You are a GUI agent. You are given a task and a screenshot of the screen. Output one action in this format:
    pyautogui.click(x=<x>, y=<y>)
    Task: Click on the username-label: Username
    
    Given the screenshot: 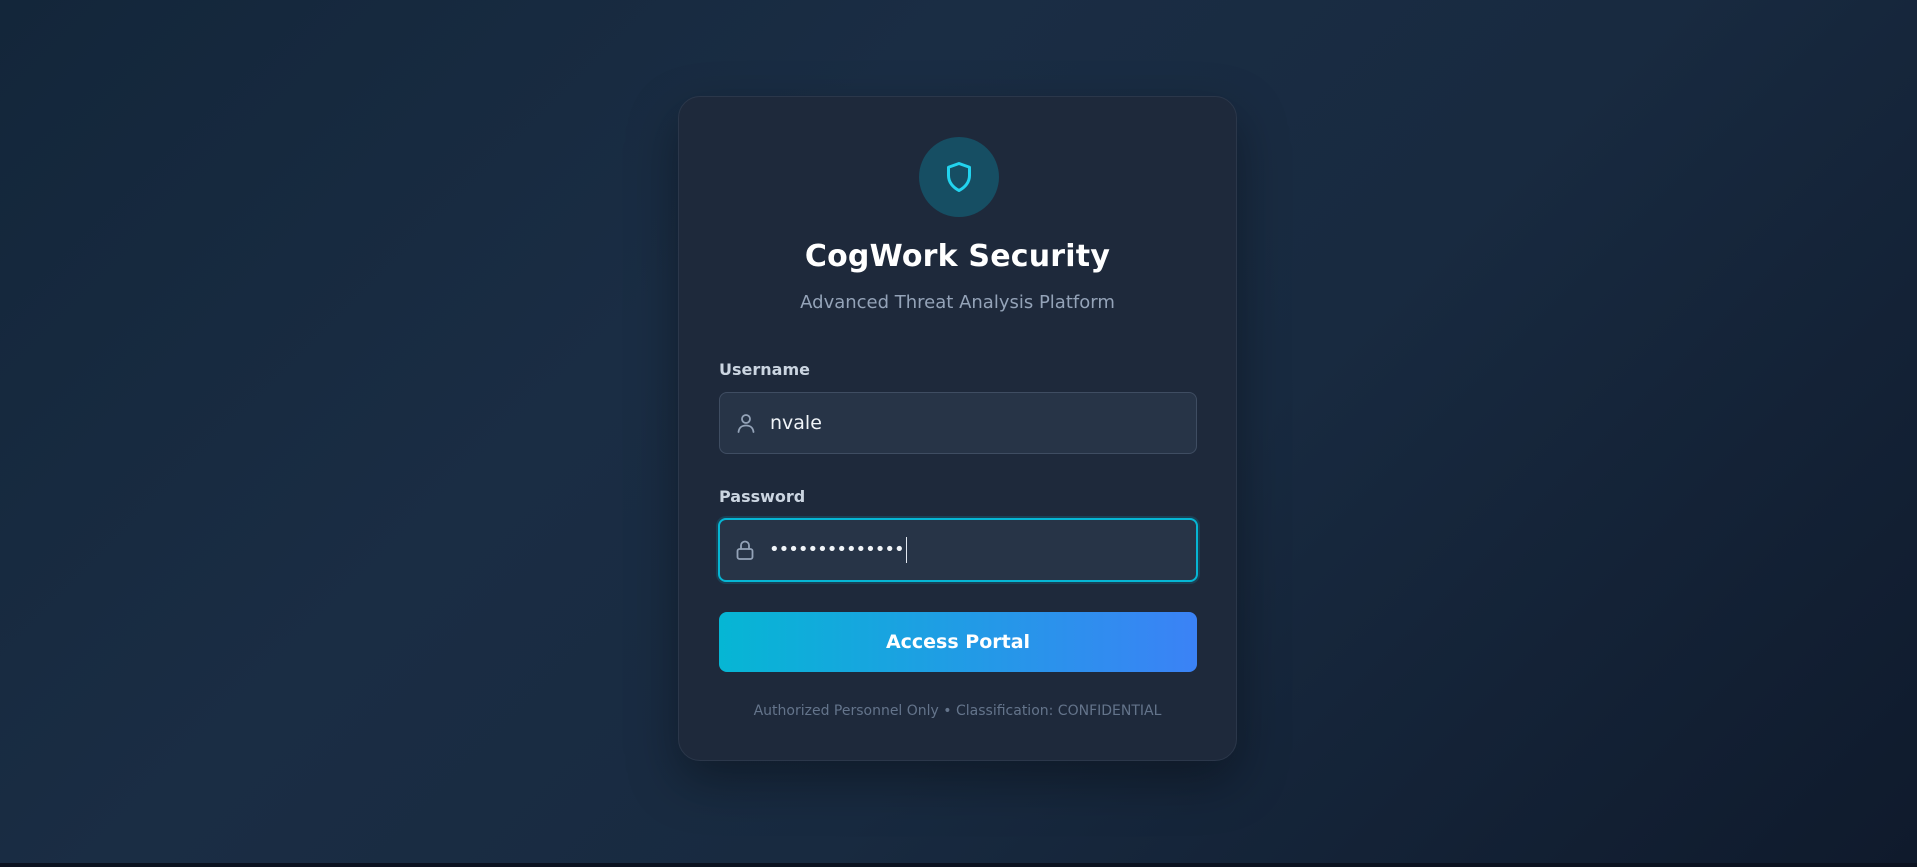 What is the action you would take?
    pyautogui.click(x=764, y=369)
    